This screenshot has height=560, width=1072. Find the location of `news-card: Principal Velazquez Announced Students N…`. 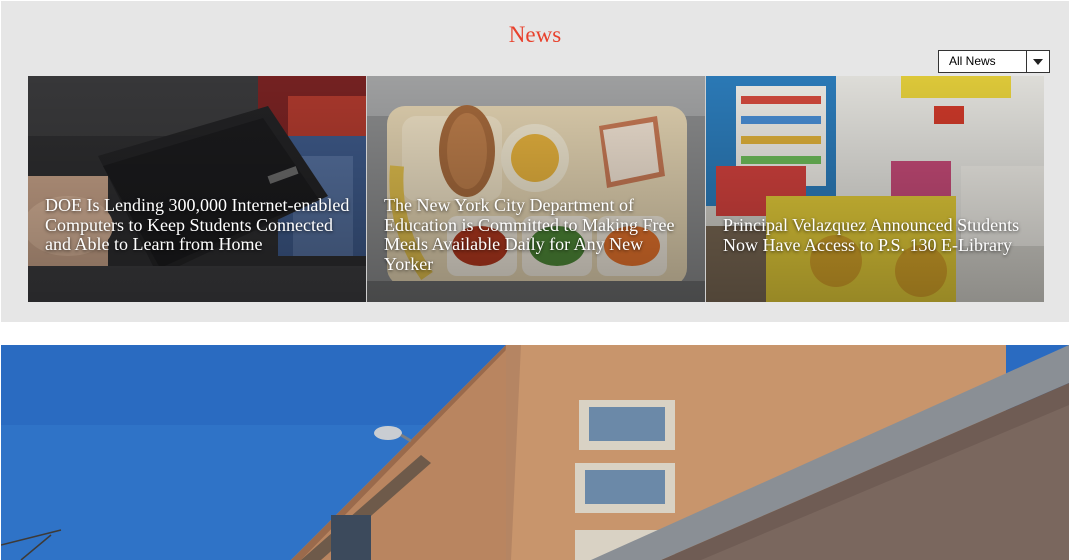

news-card: Principal Velazquez Announced Students N… is located at coordinates (874, 189).